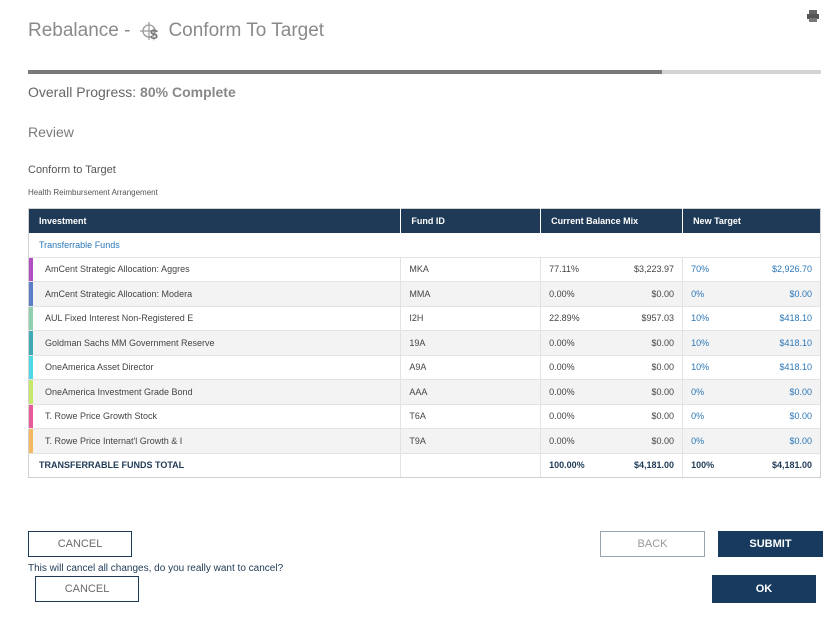 This screenshot has width=836, height=620. I want to click on total-cur-amt: $4,181.00, so click(642, 465).